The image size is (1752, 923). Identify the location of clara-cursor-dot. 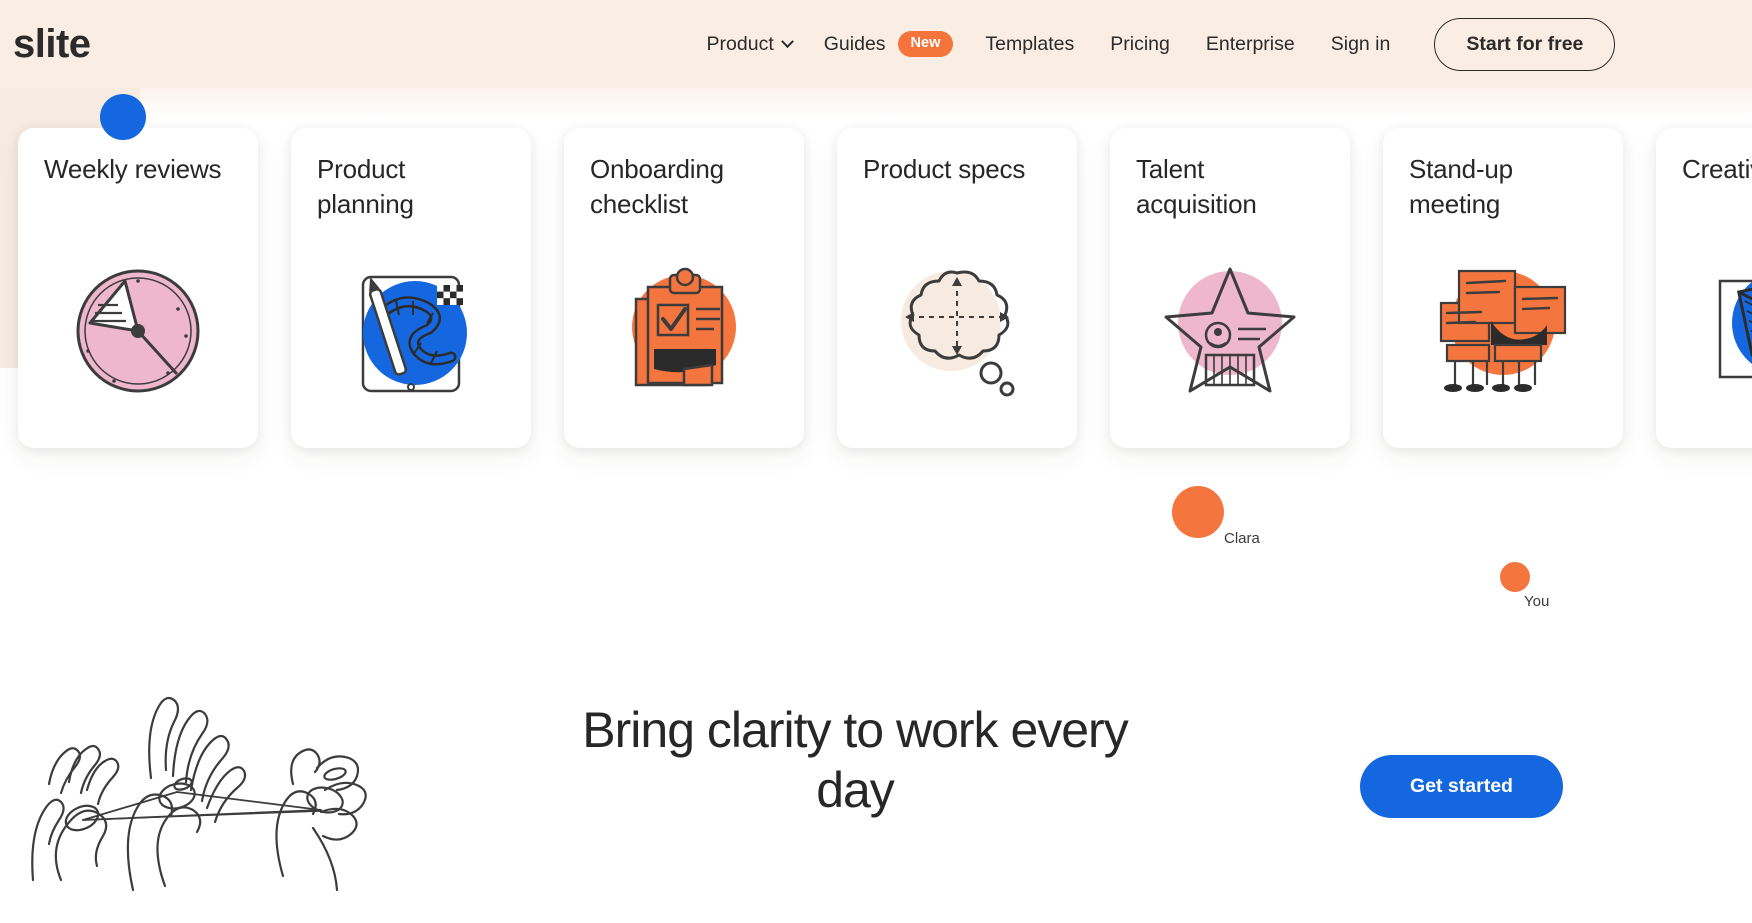
(1198, 512).